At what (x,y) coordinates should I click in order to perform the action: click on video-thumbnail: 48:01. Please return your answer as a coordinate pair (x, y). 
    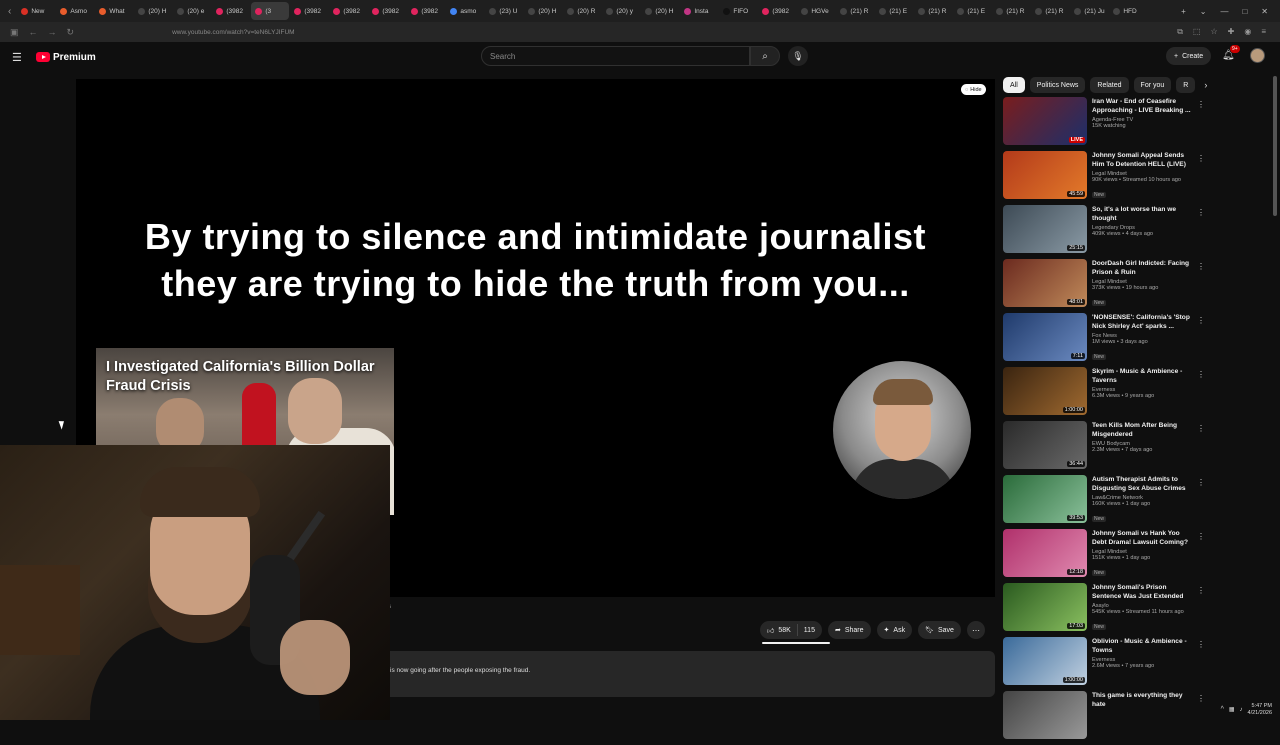
    Looking at the image, I should click on (1045, 283).